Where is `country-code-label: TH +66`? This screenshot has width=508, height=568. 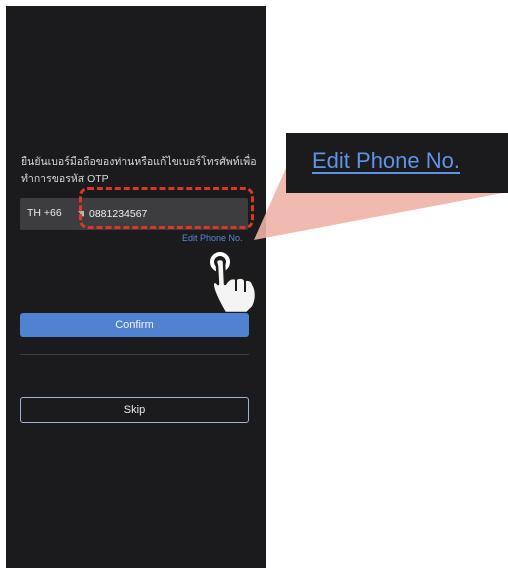 country-code-label: TH +66 is located at coordinates (44, 213).